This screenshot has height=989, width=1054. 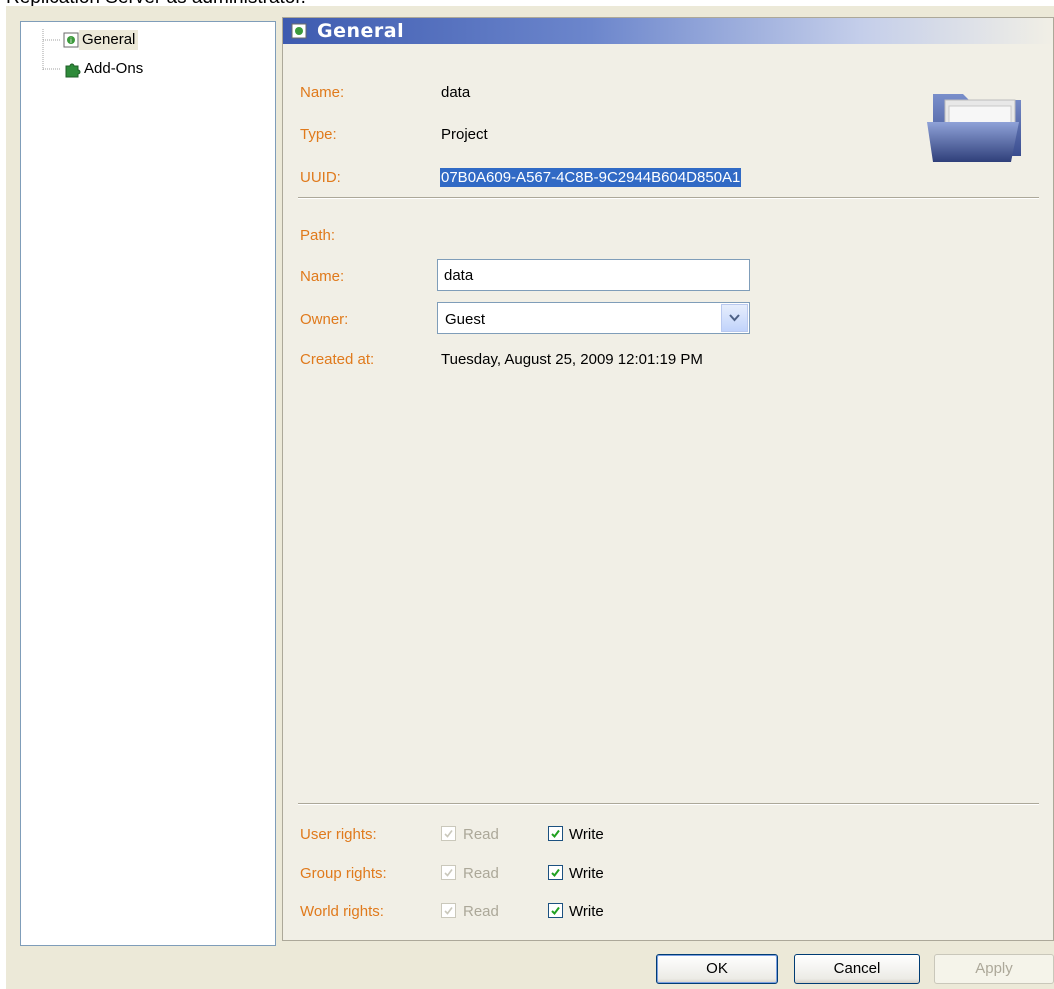 I want to click on owner-select-value: Guest, so click(x=465, y=319).